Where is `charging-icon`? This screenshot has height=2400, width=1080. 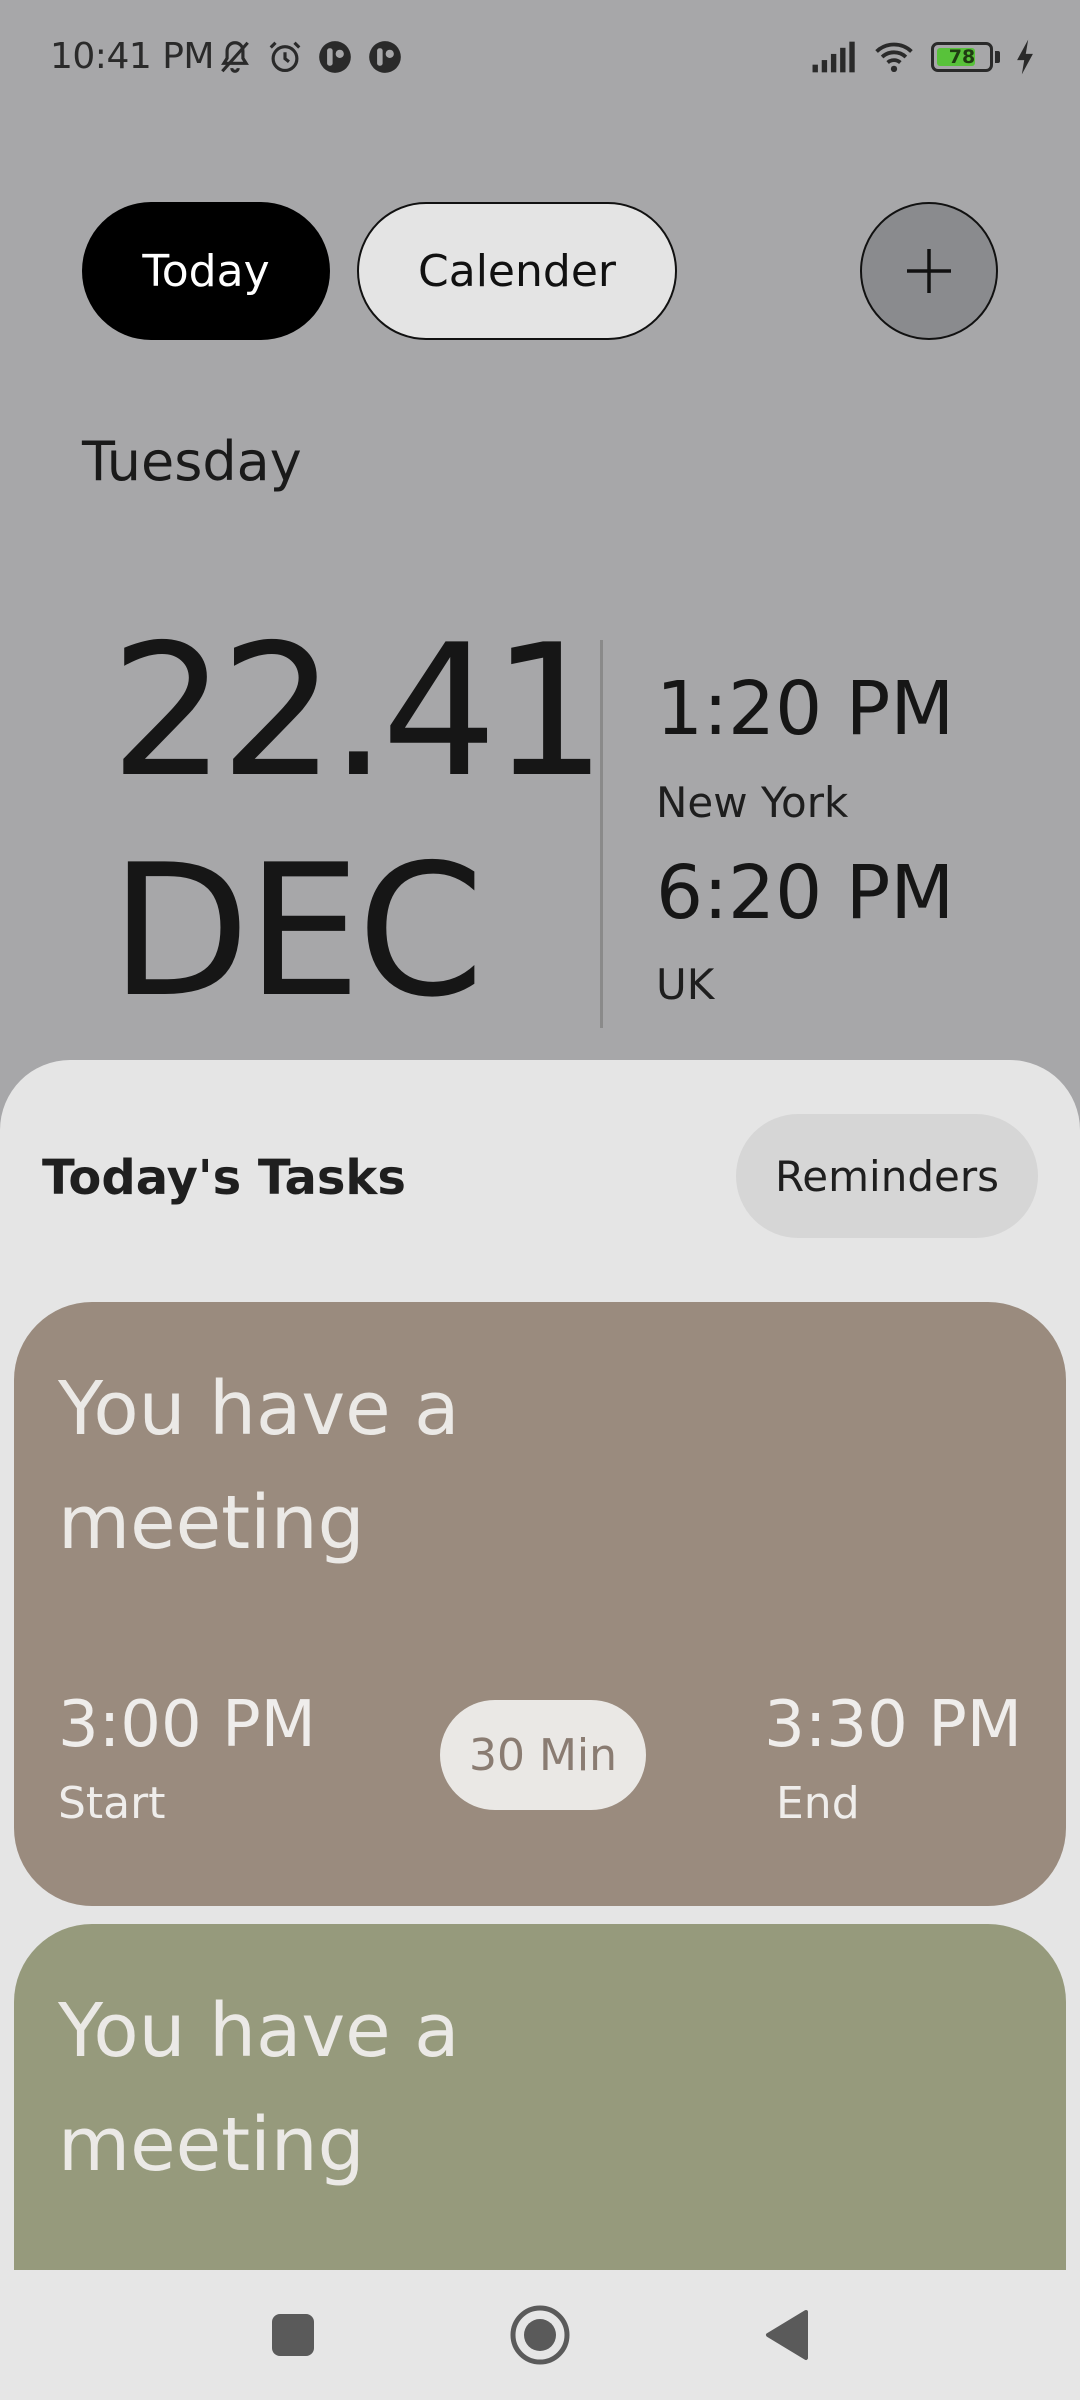 charging-icon is located at coordinates (1025, 57).